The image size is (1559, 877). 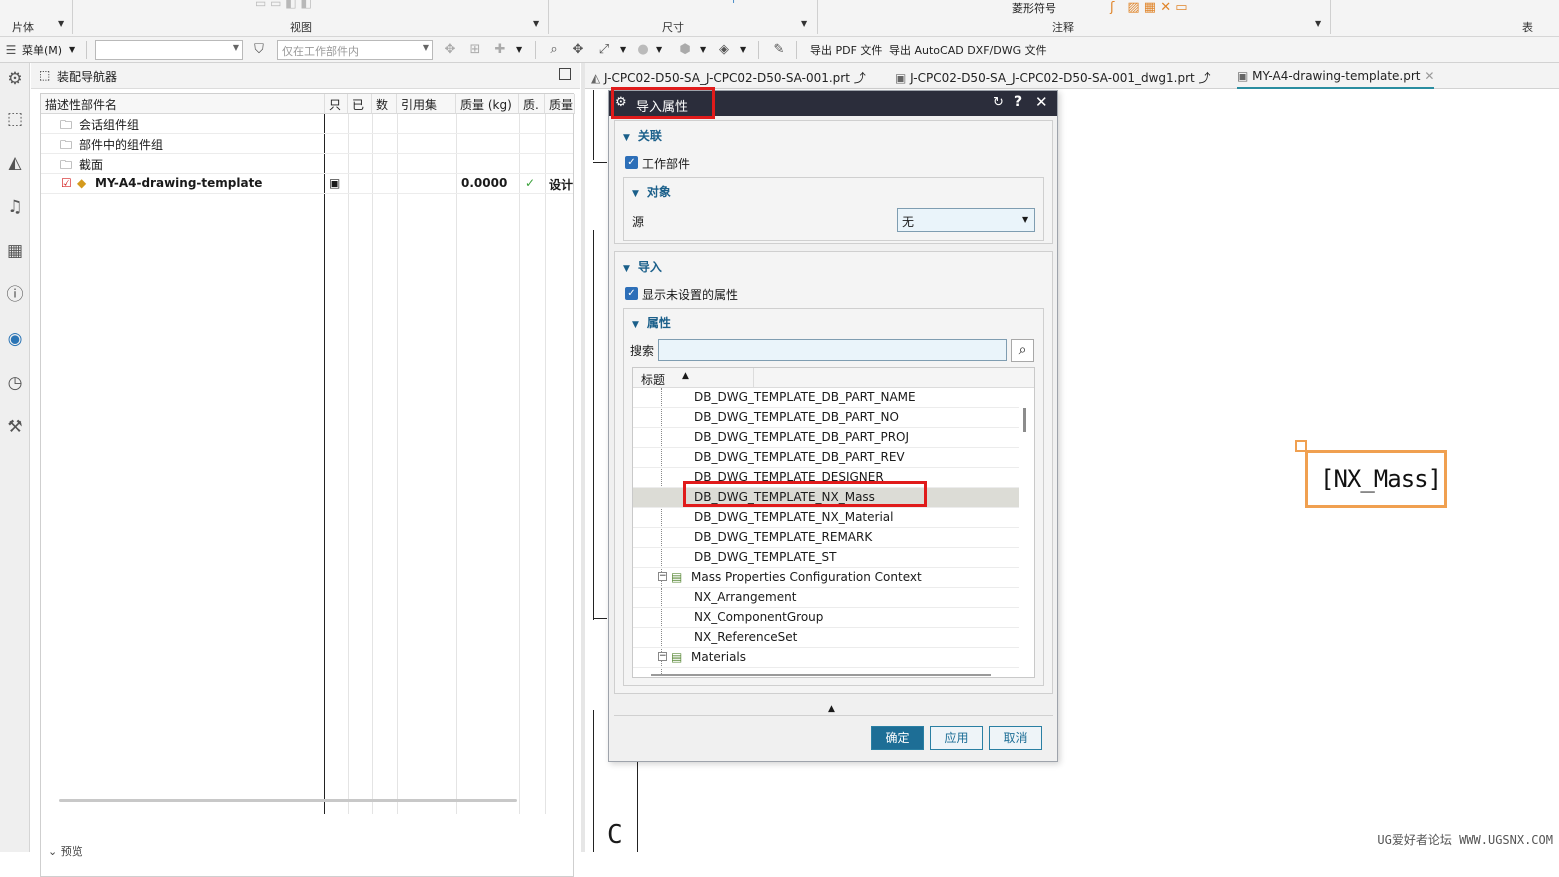 I want to click on col-mass: 质量 (kg), so click(x=487, y=104).